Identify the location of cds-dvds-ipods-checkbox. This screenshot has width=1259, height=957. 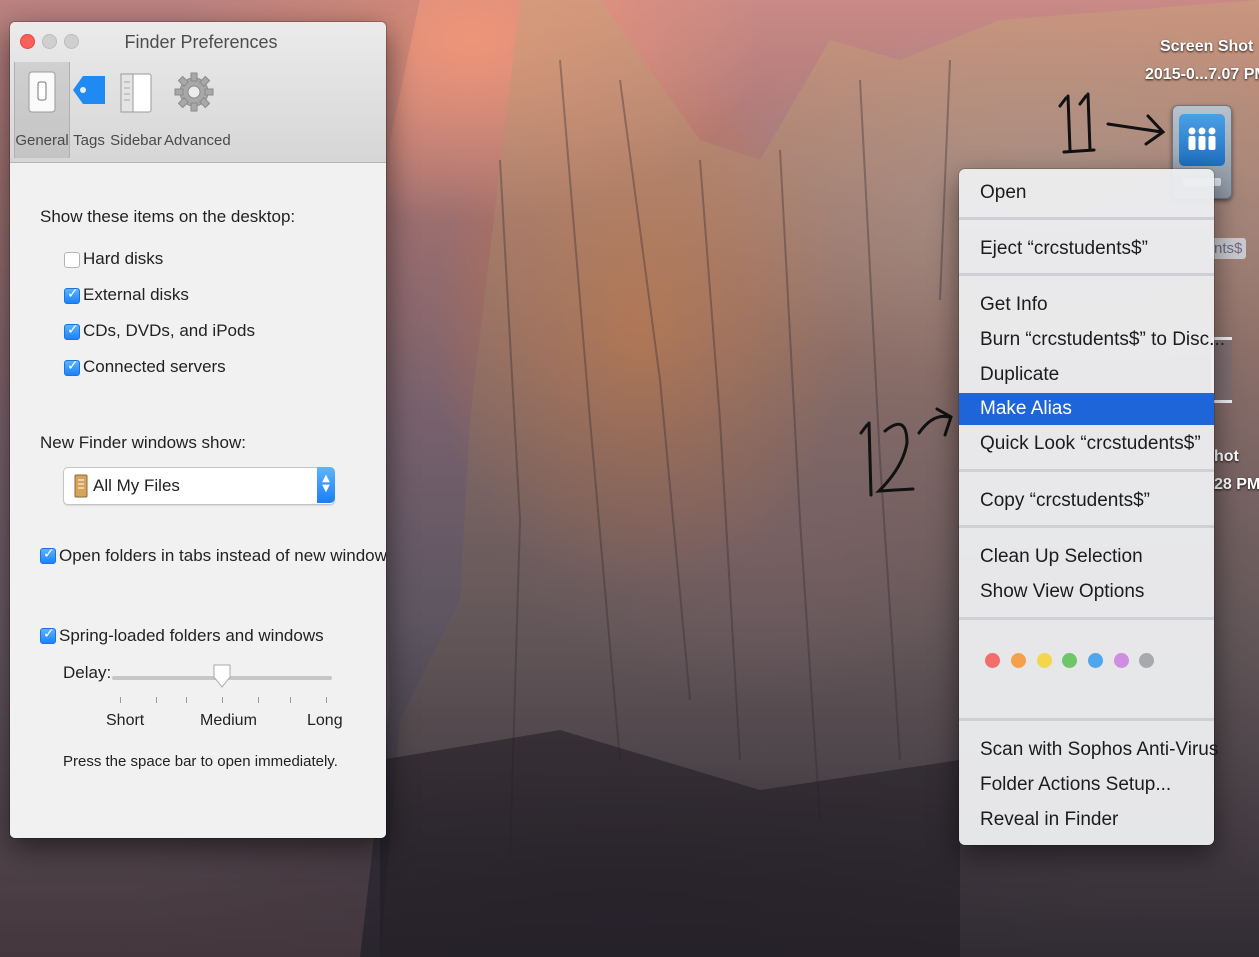
(72, 331).